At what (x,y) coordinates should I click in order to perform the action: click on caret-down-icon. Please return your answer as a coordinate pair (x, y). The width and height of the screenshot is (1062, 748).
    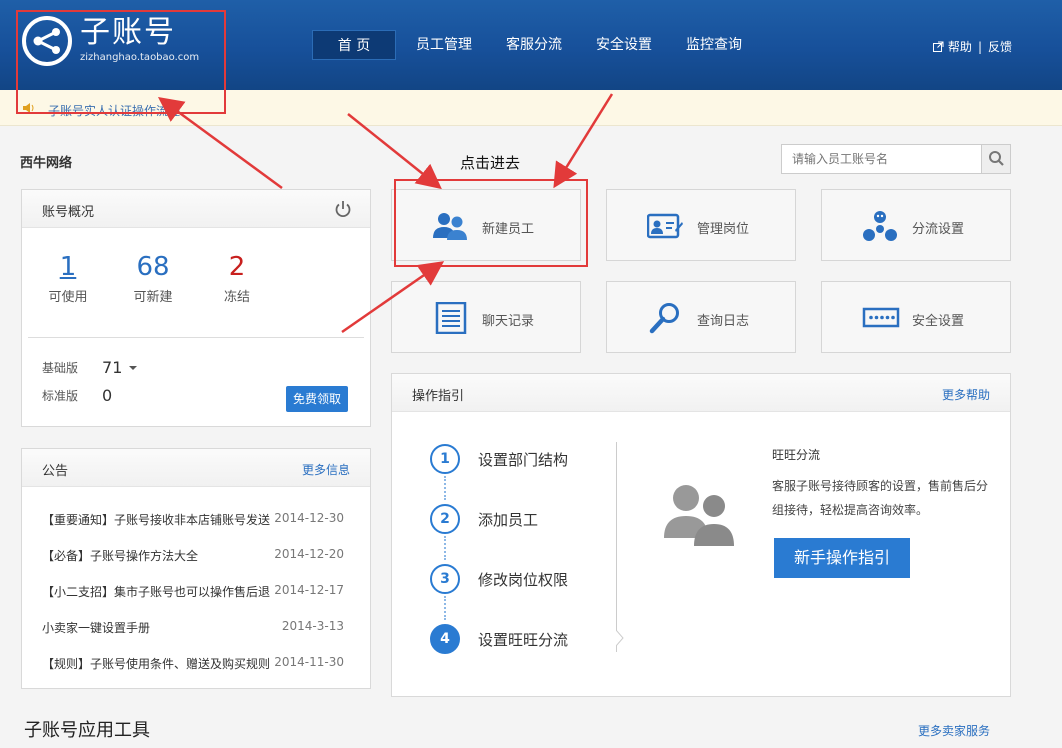
    Looking at the image, I should click on (133, 368).